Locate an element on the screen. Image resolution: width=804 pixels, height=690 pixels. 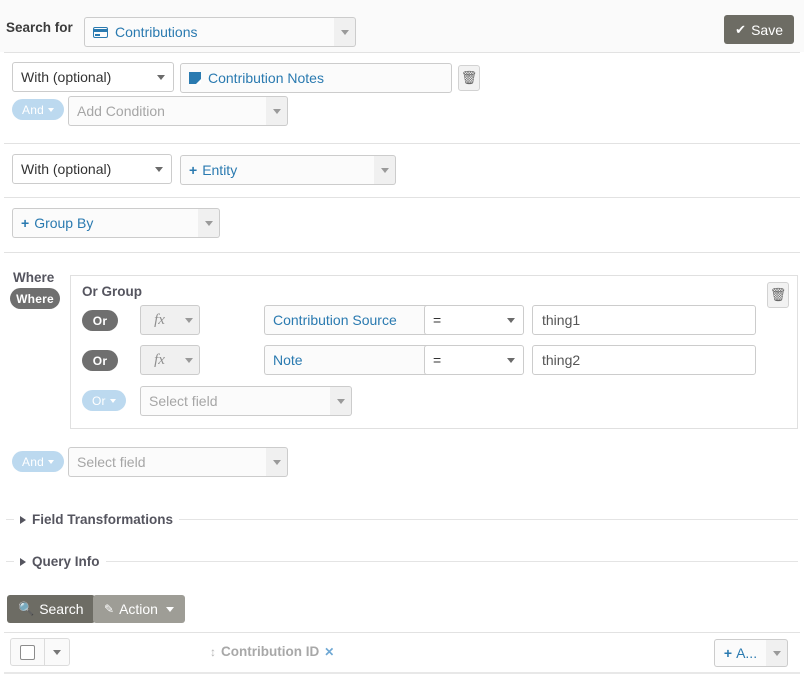
join-type-label-1: With (optional) is located at coordinates (66, 77).